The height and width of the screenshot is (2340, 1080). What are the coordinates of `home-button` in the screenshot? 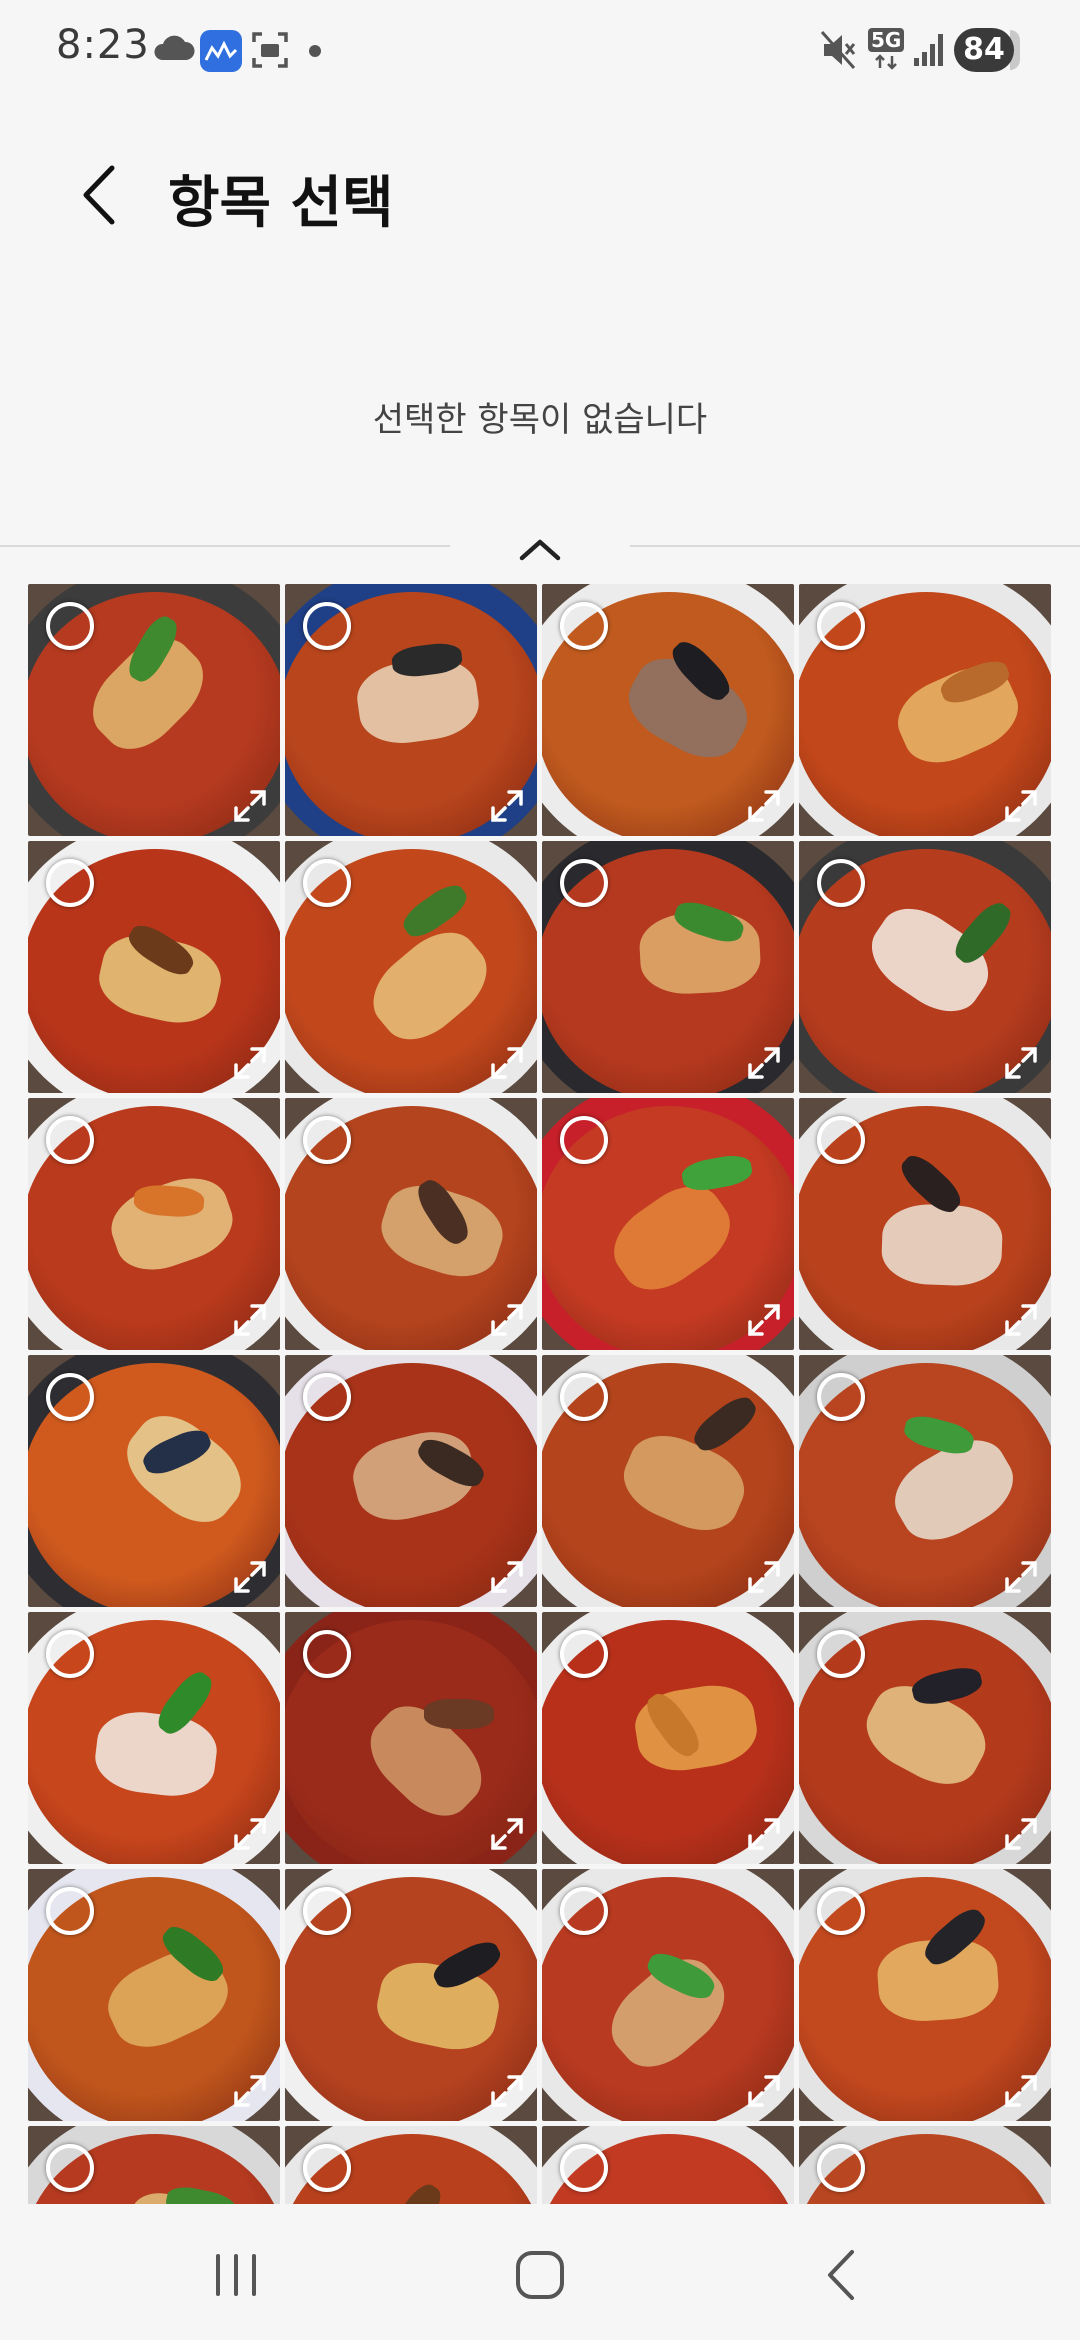 It's located at (540, 2275).